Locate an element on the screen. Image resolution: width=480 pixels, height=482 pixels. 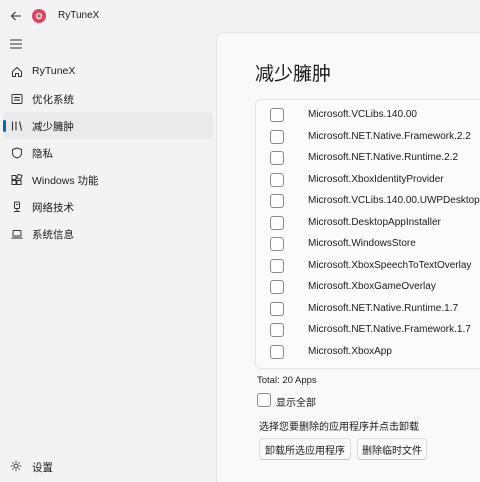
app-name: Microsoft.DesktopAppInstaller is located at coordinates (374, 222).